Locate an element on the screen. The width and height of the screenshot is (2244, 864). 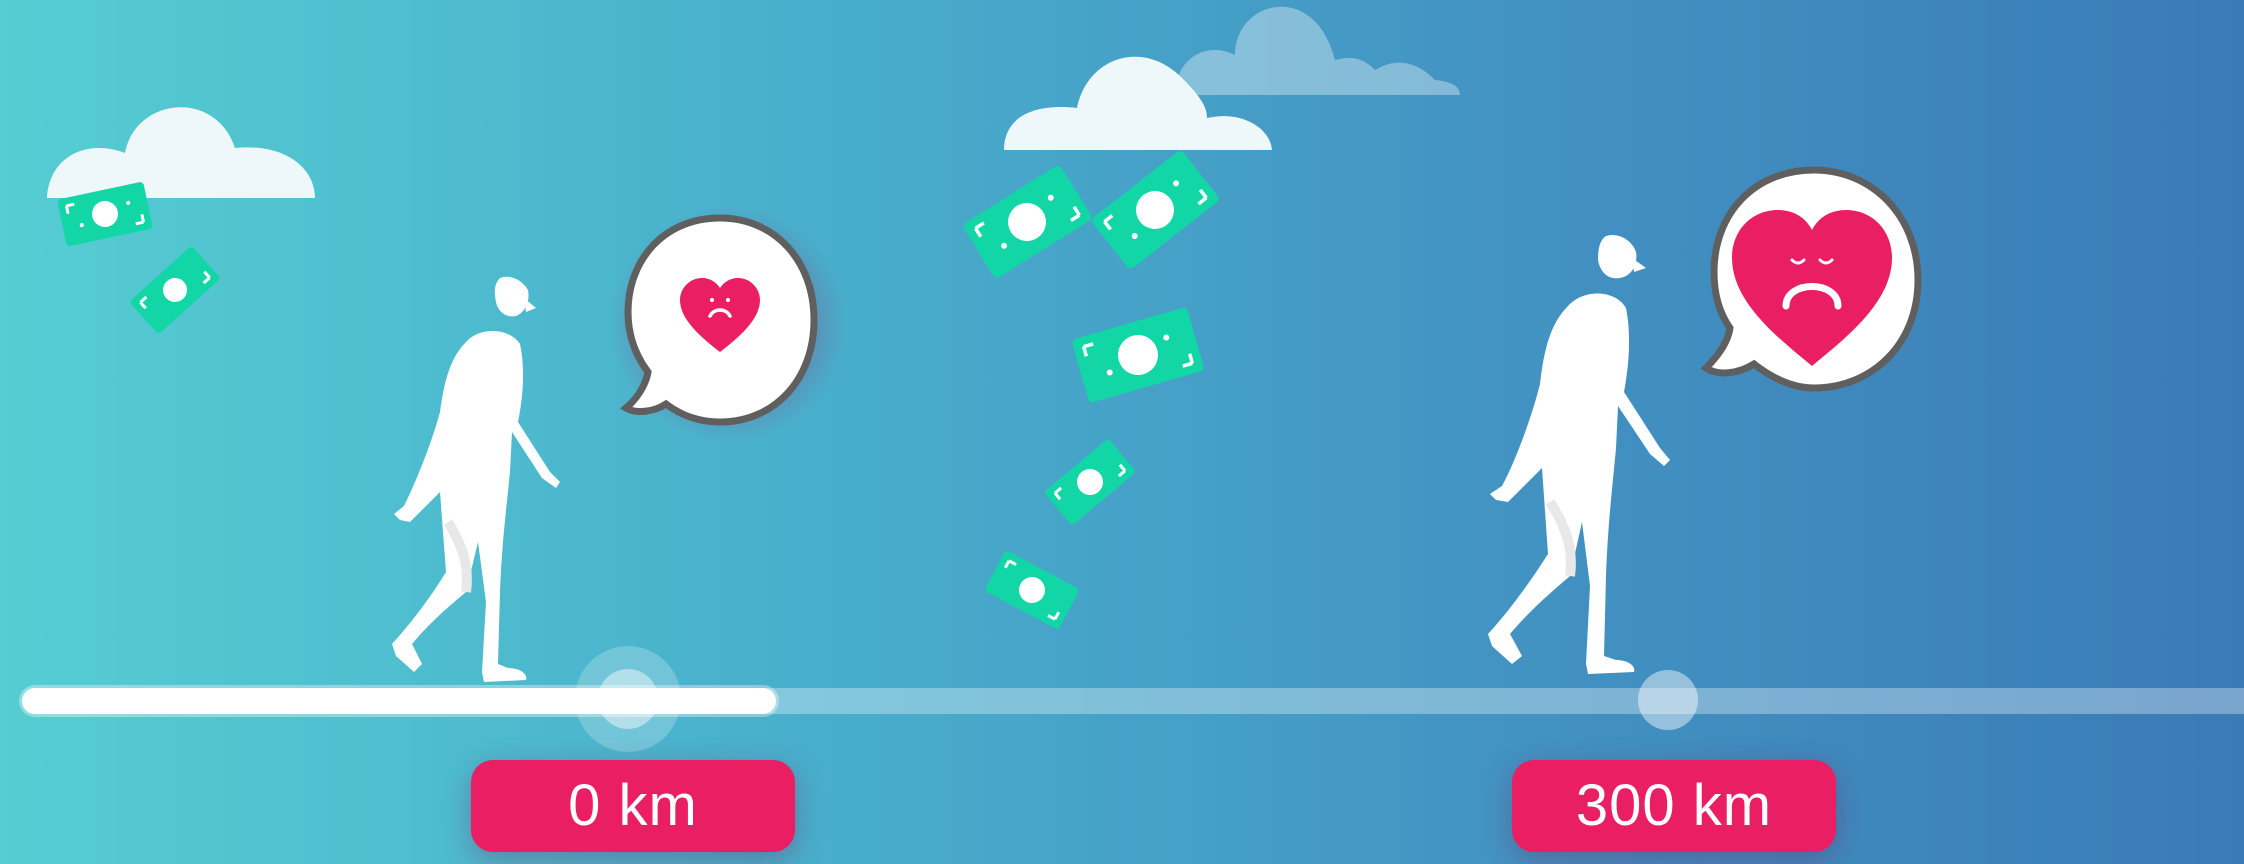
end-marker is located at coordinates (1668, 700).